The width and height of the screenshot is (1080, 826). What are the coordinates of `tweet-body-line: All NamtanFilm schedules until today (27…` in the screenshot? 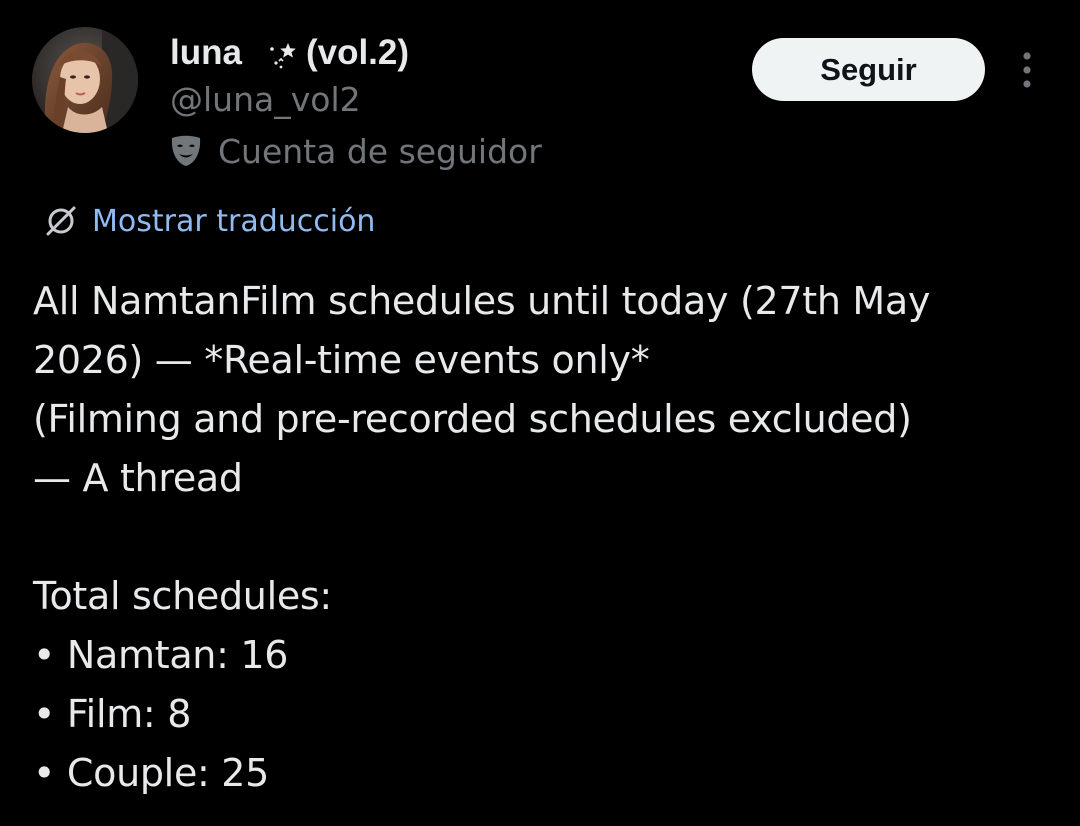 It's located at (482, 301).